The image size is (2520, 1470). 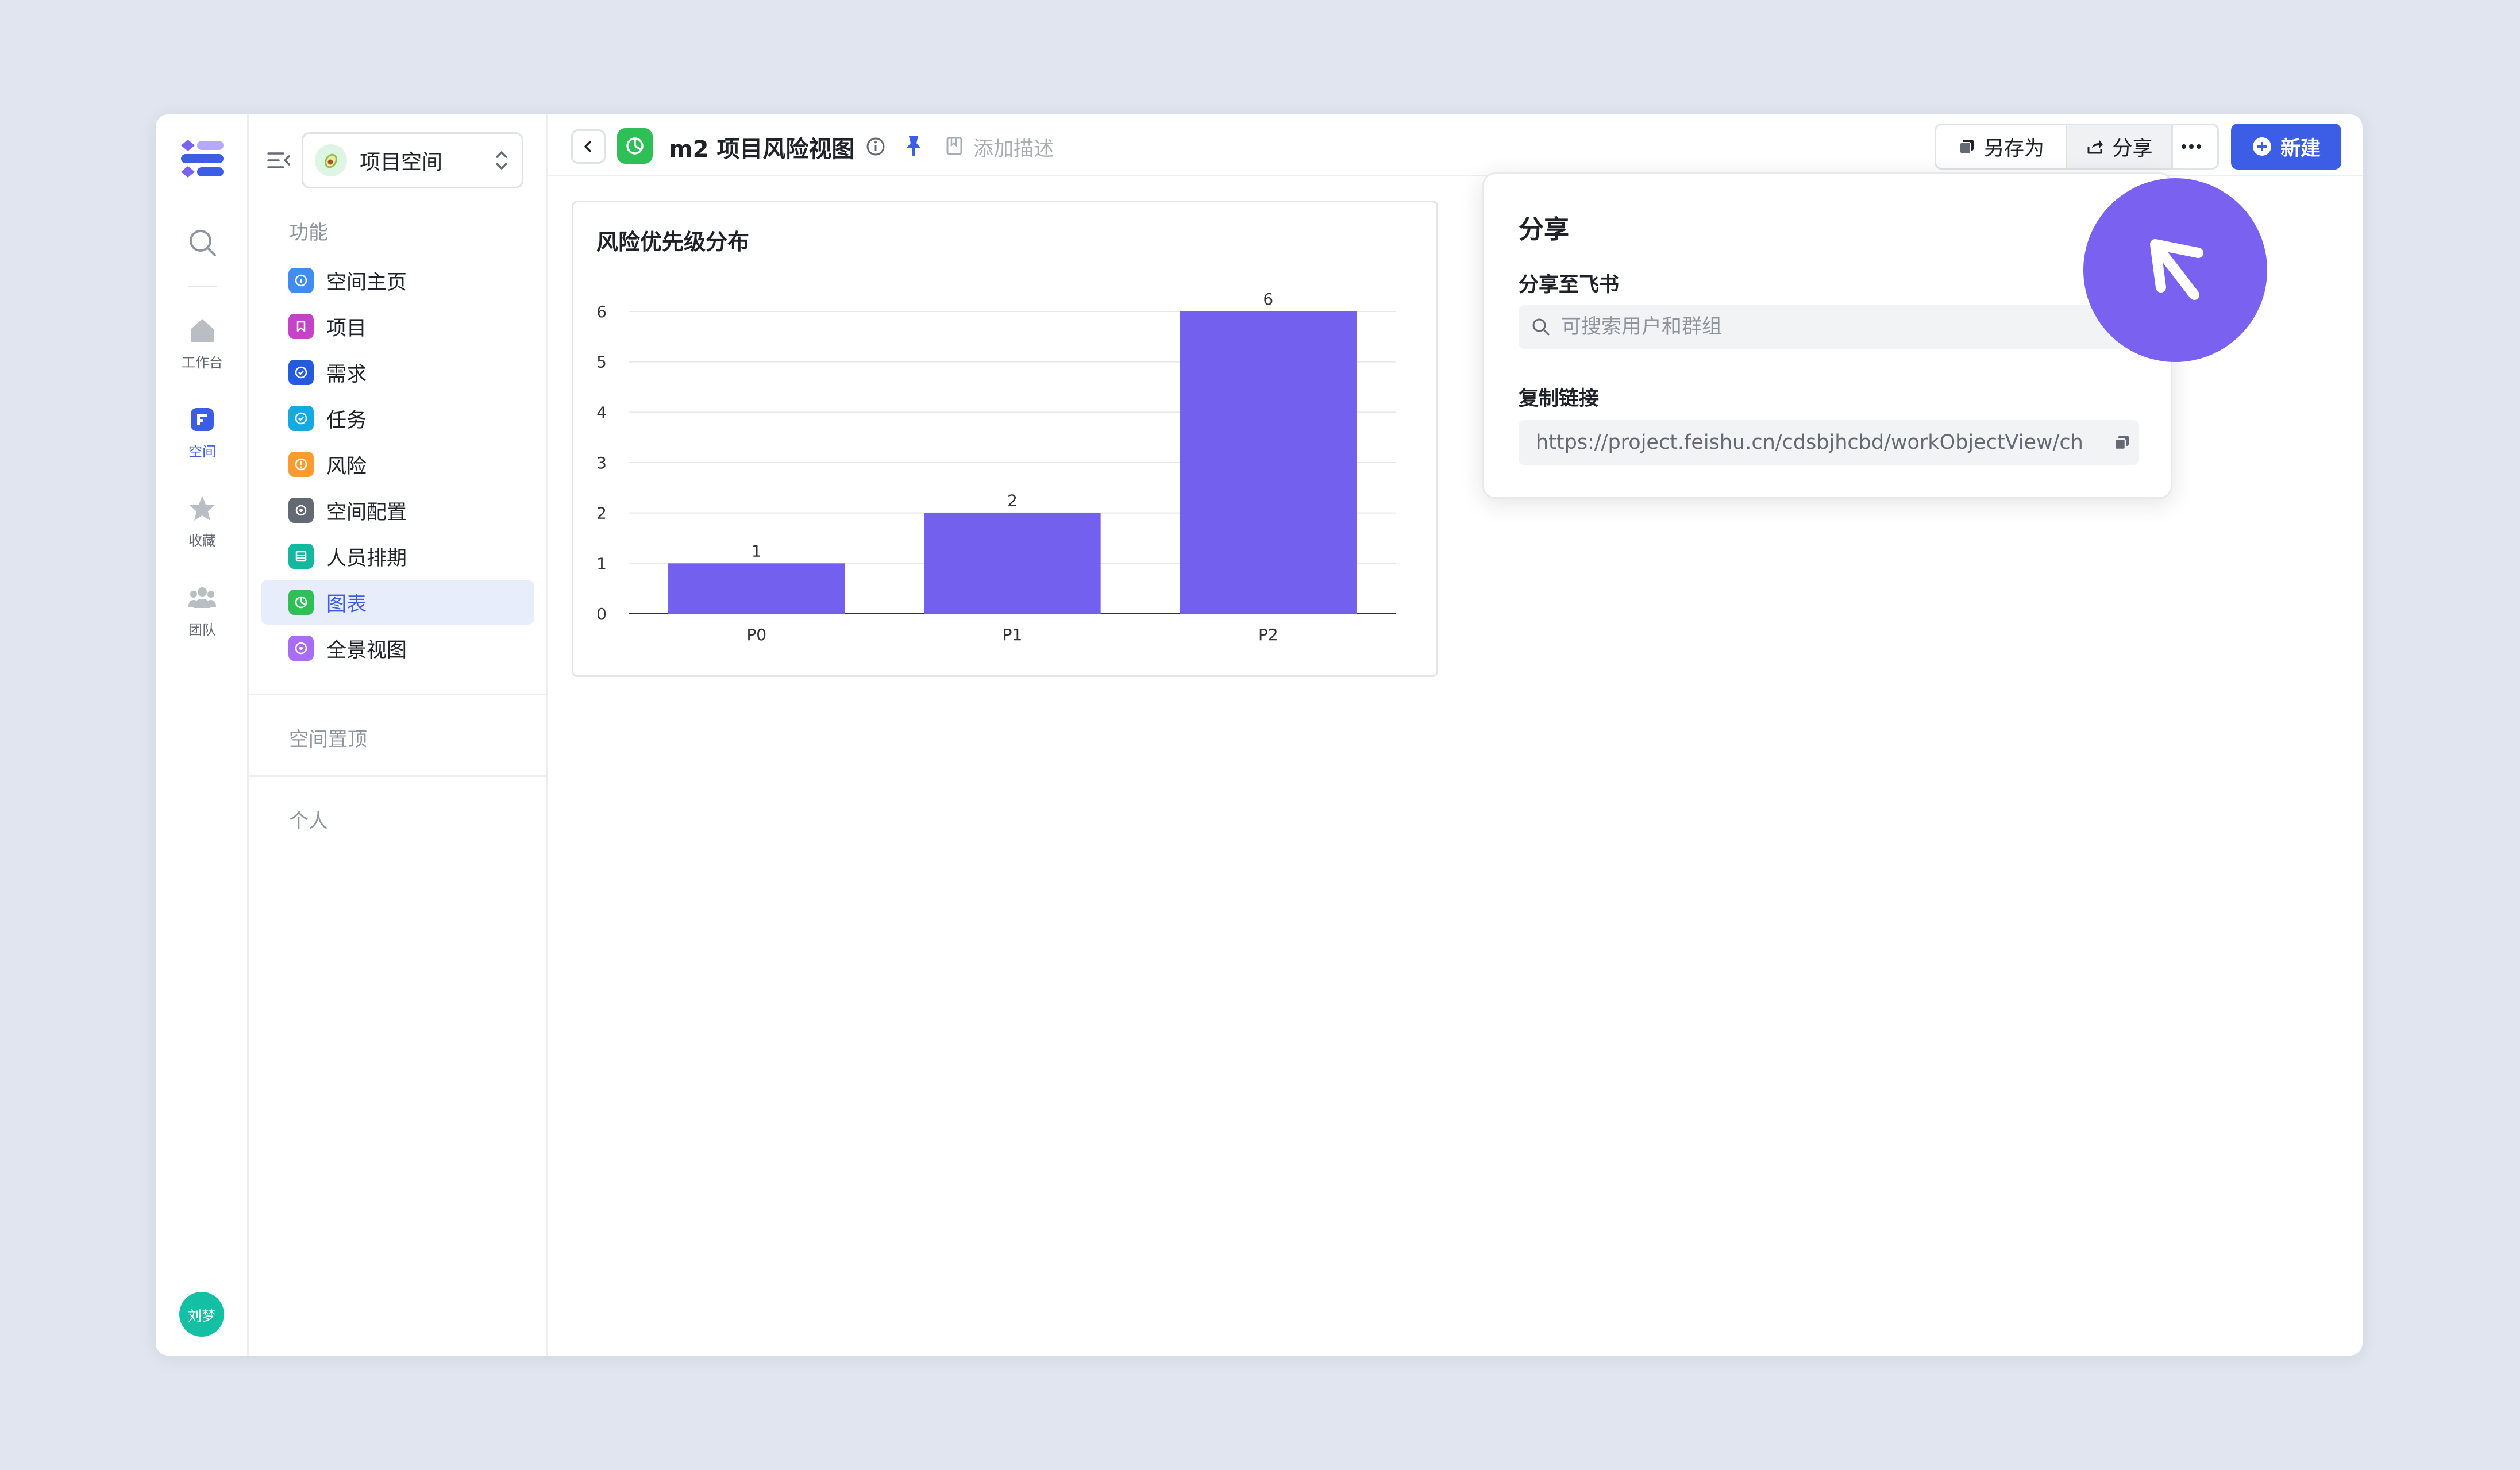 What do you see at coordinates (1456, 145) in the screenshot?
I see `view-header: m2 项目风险视图 添加描述 另存为 分享 新建` at bounding box center [1456, 145].